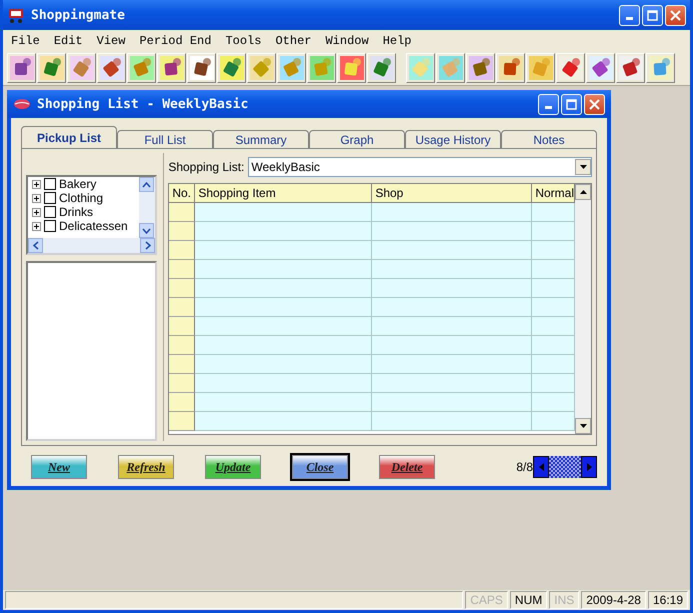 This screenshot has height=613, width=693. What do you see at coordinates (233, 467) in the screenshot?
I see `action-button: Update` at bounding box center [233, 467].